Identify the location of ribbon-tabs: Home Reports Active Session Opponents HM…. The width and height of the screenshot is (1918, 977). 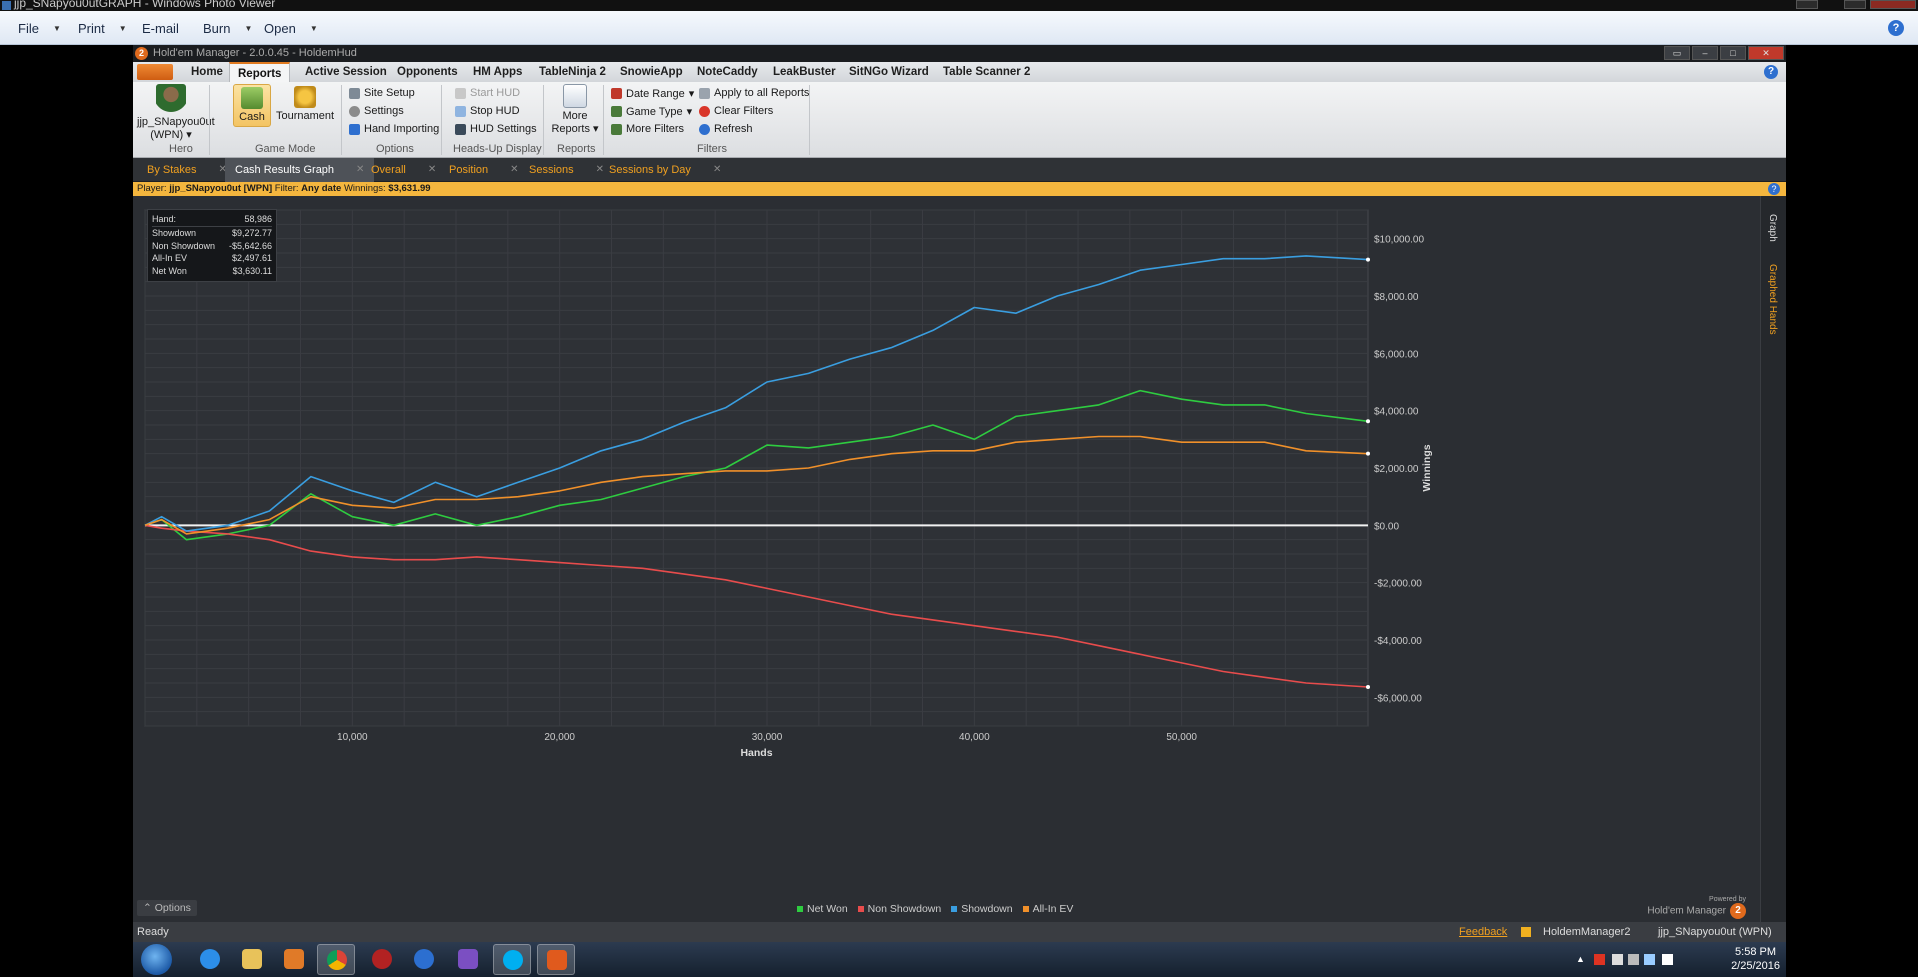
(959, 72).